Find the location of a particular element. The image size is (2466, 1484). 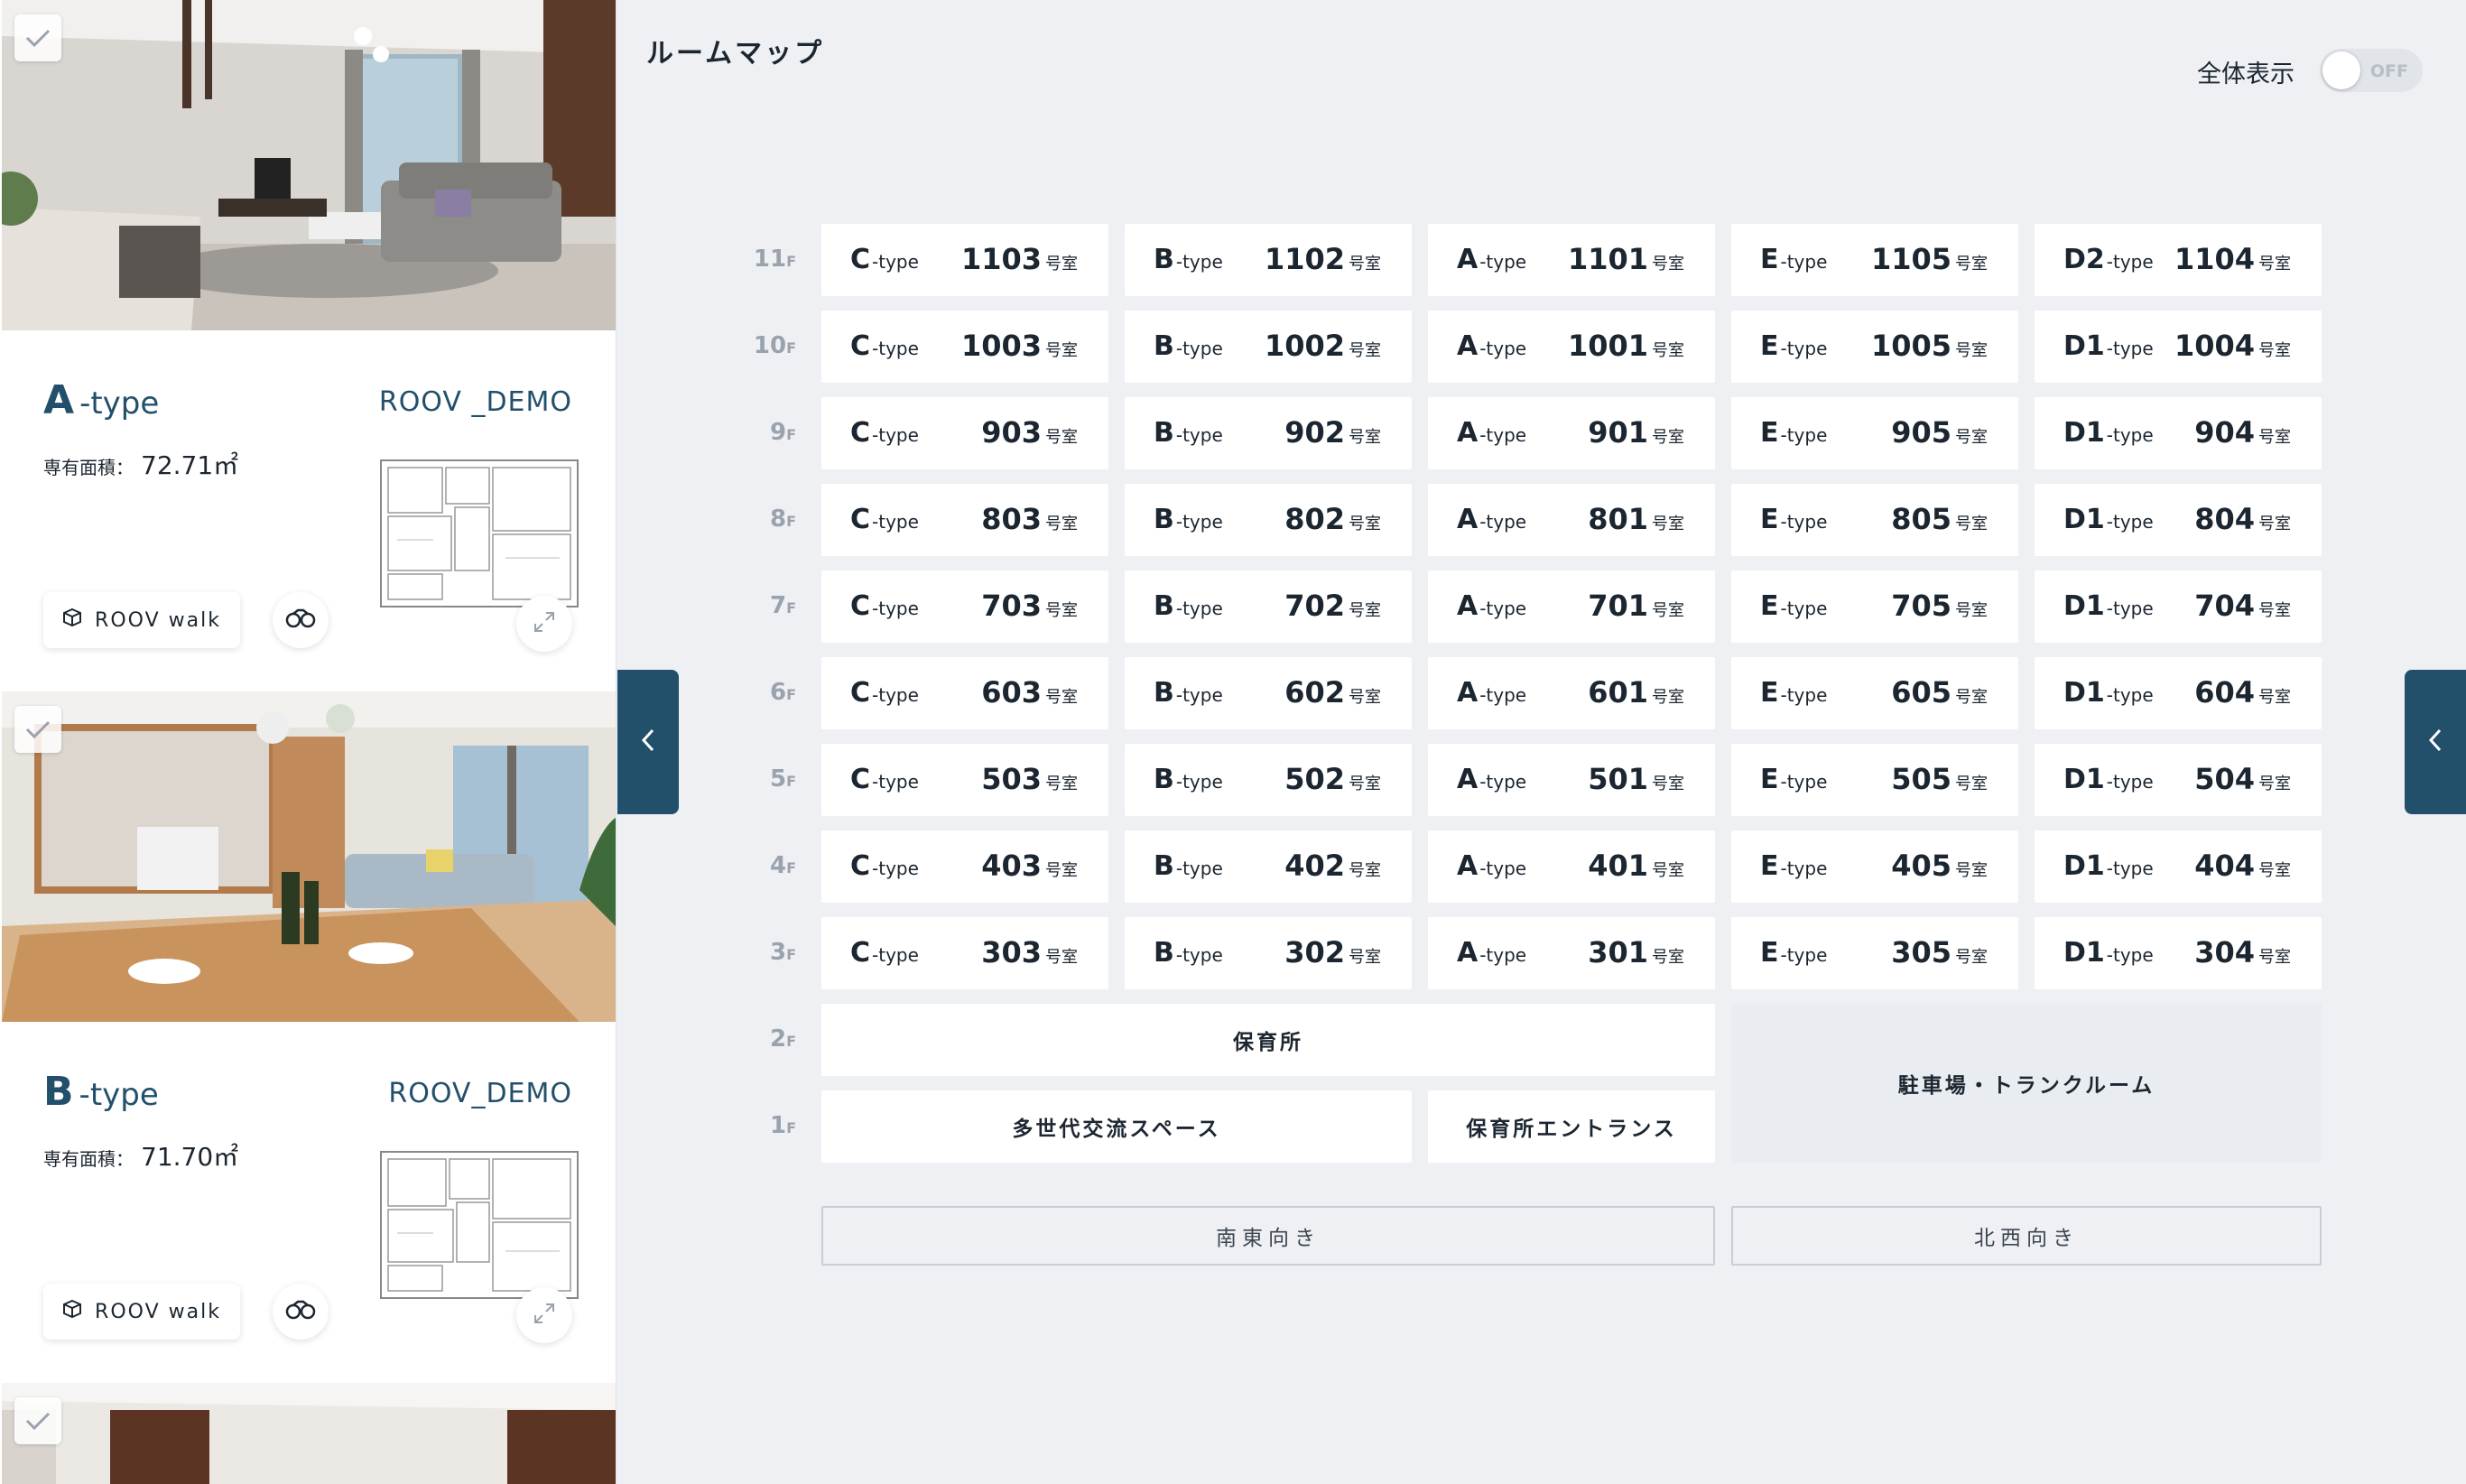

select-checkbox-a is located at coordinates (37, 37).